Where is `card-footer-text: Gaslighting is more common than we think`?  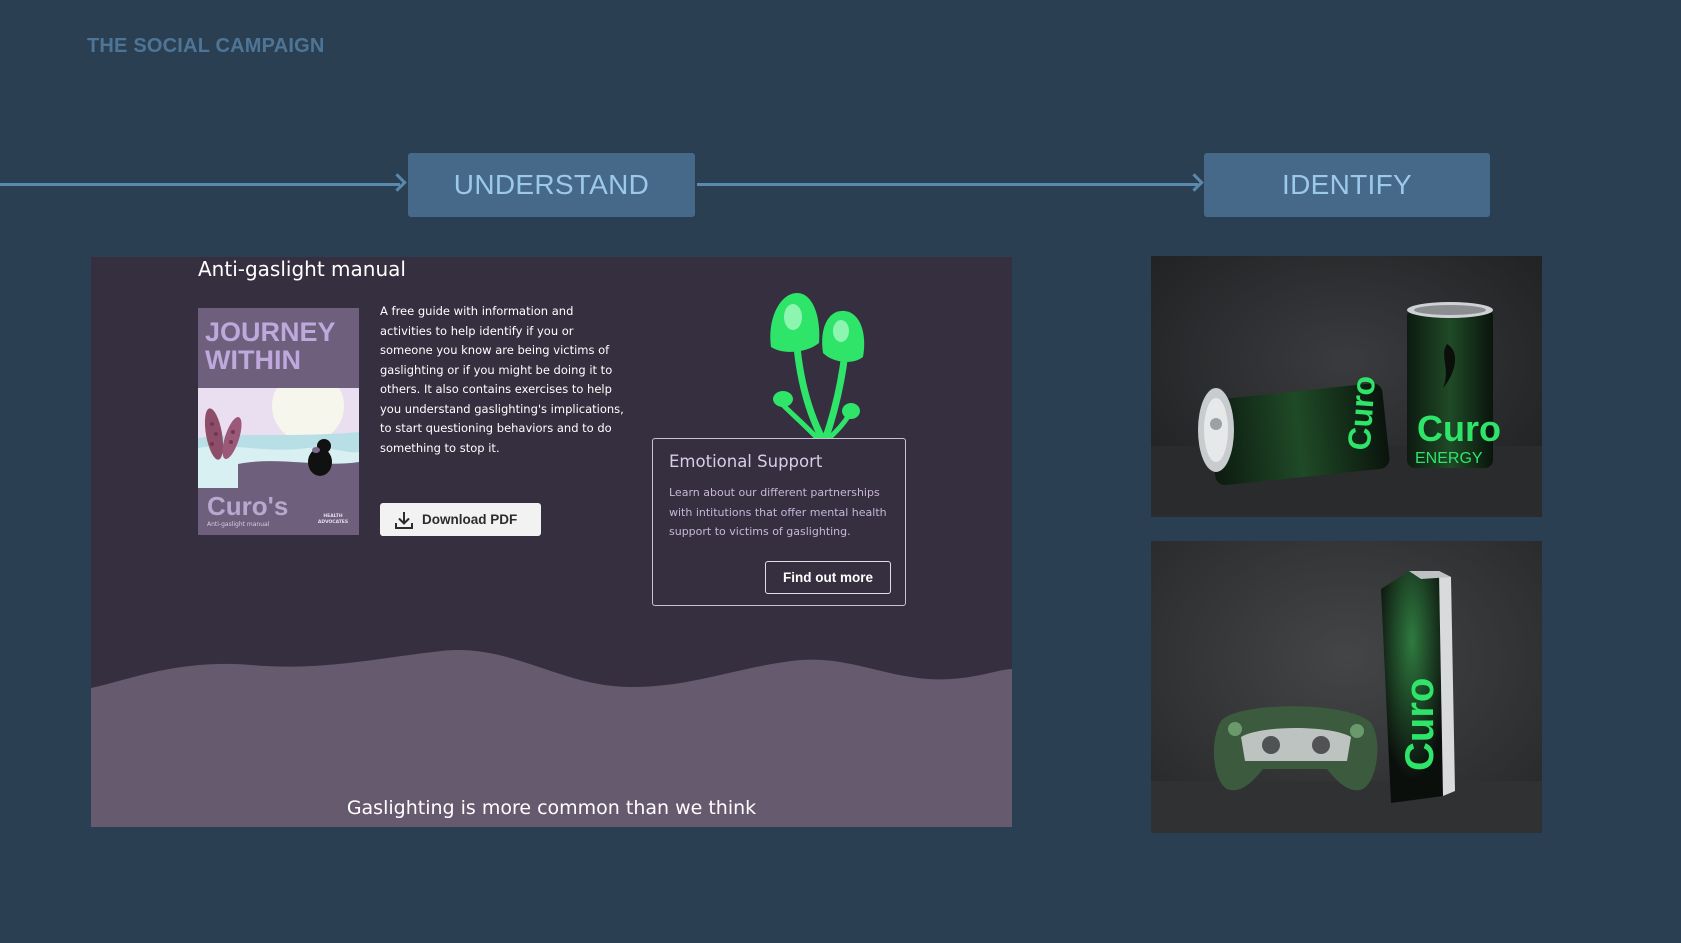 card-footer-text: Gaslighting is more common than we think is located at coordinates (551, 808).